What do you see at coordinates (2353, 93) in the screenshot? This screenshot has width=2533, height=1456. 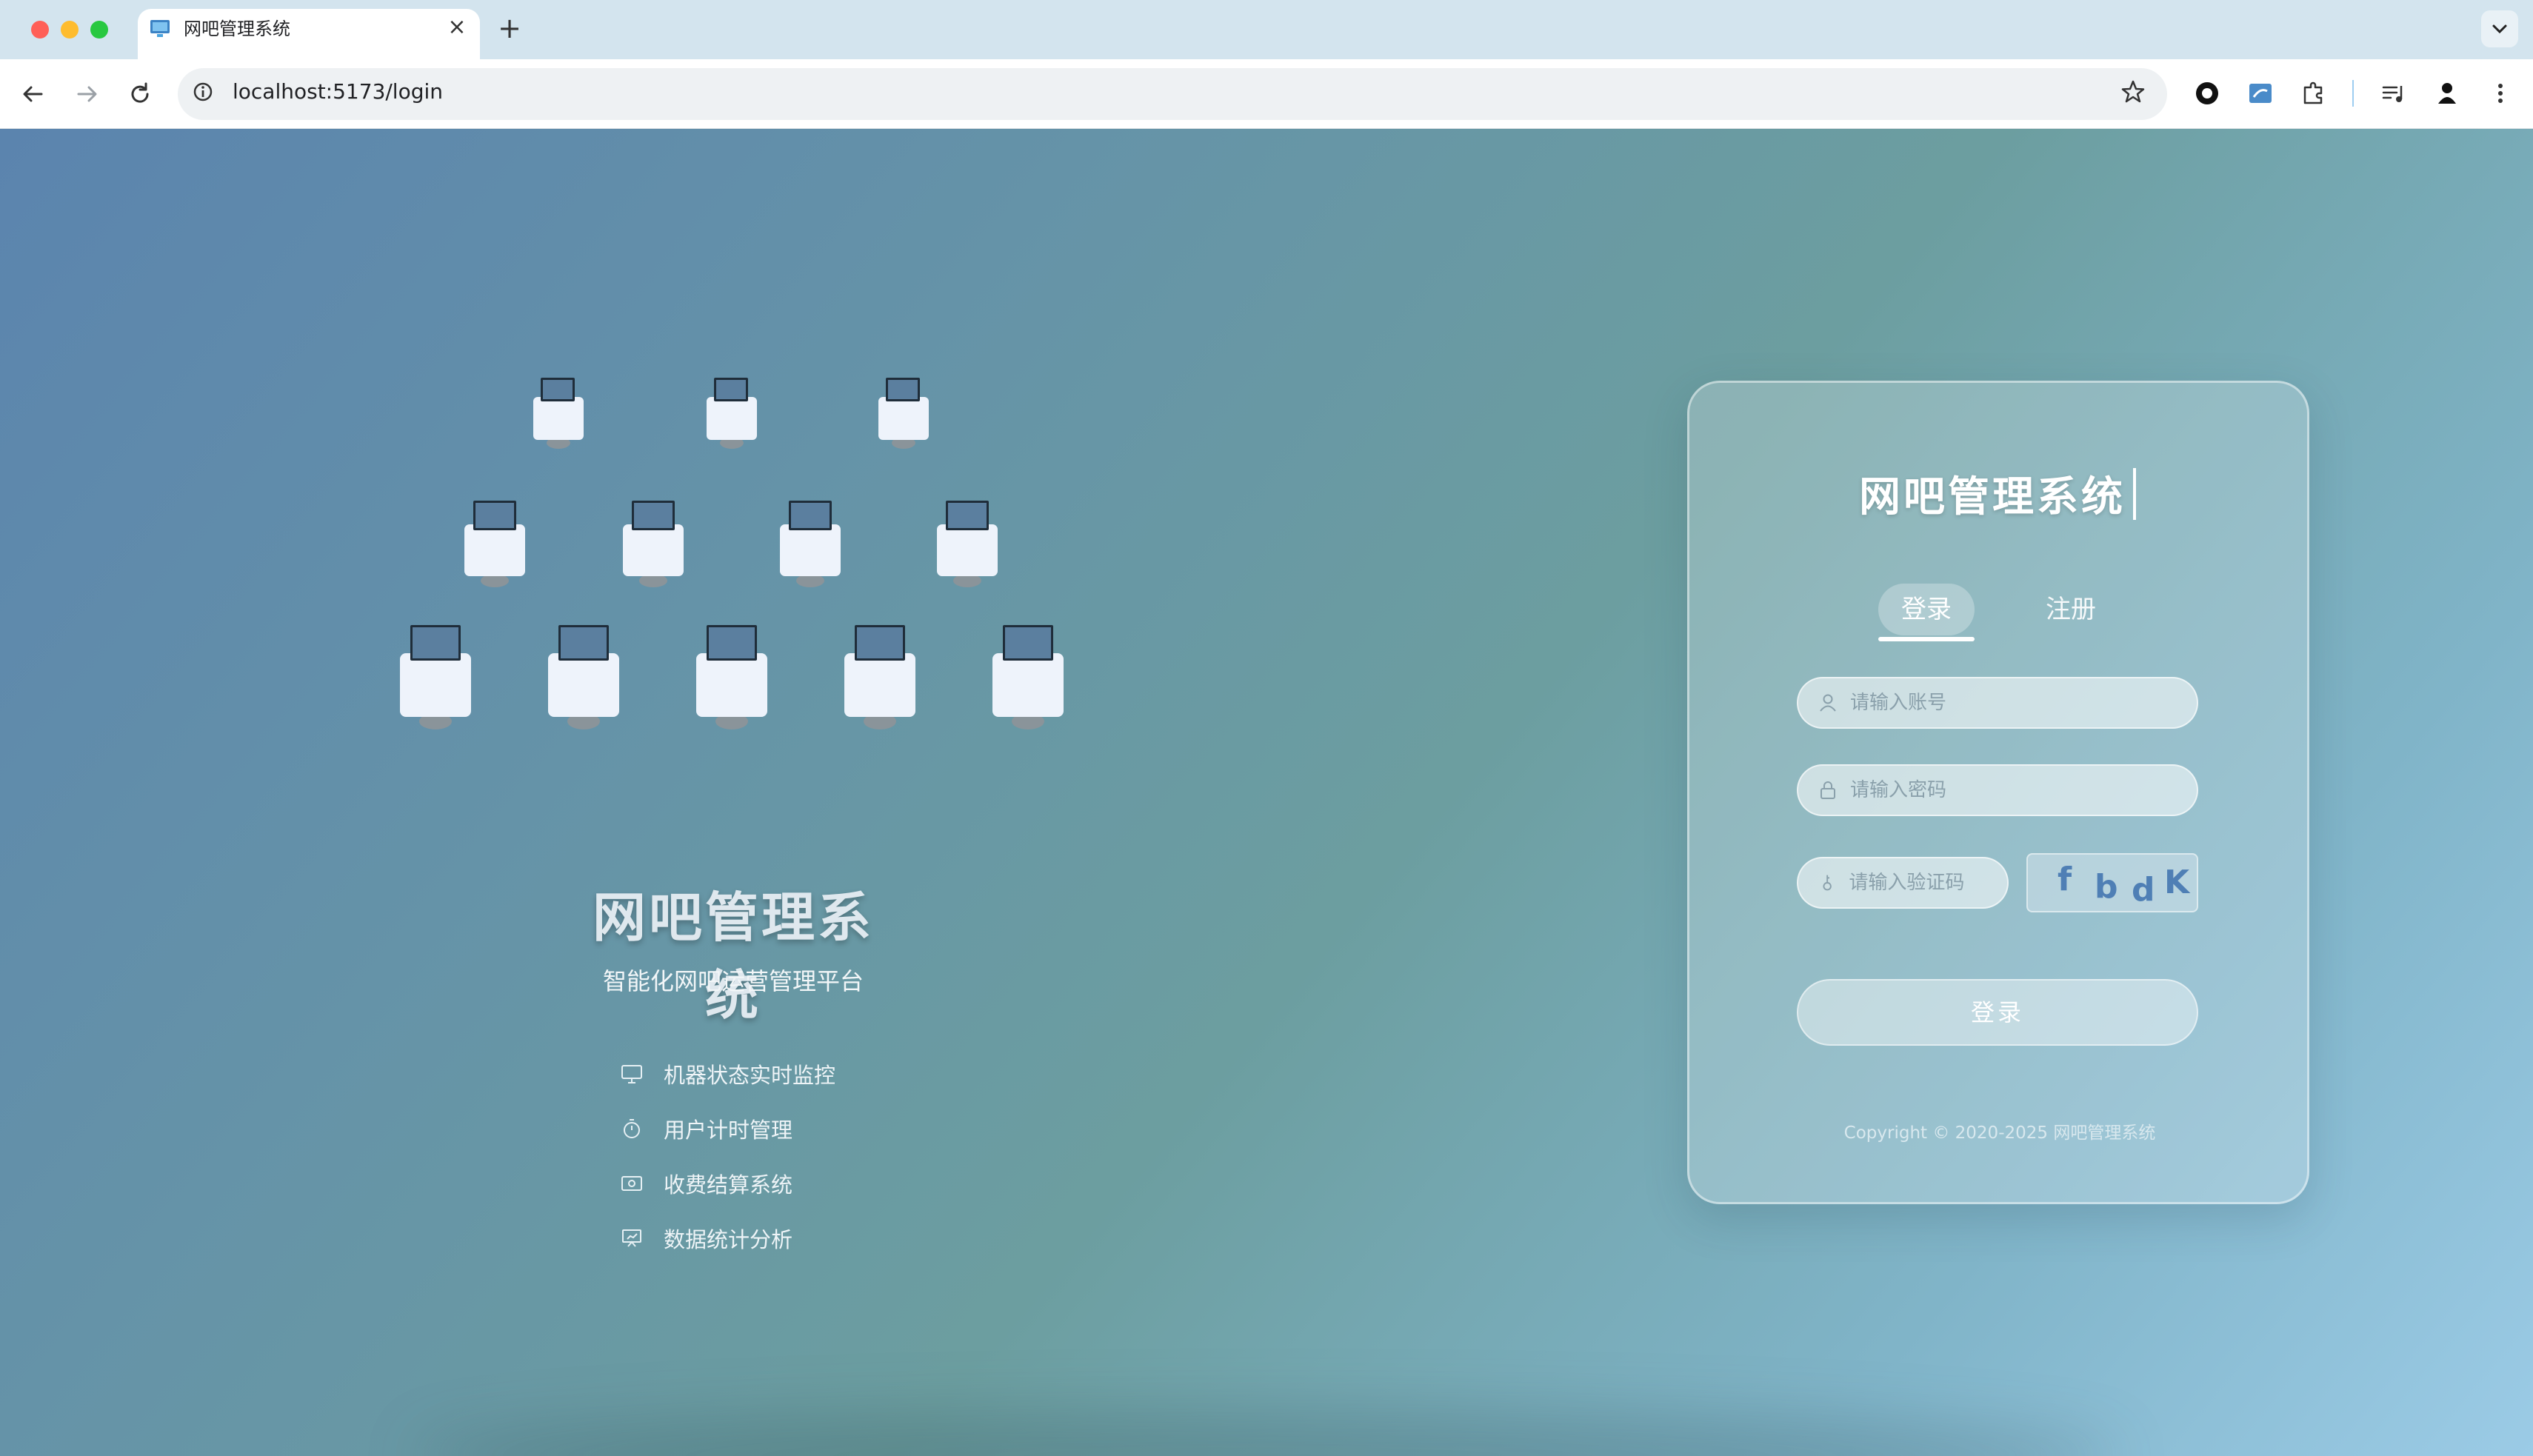 I see `toolbar-divider` at bounding box center [2353, 93].